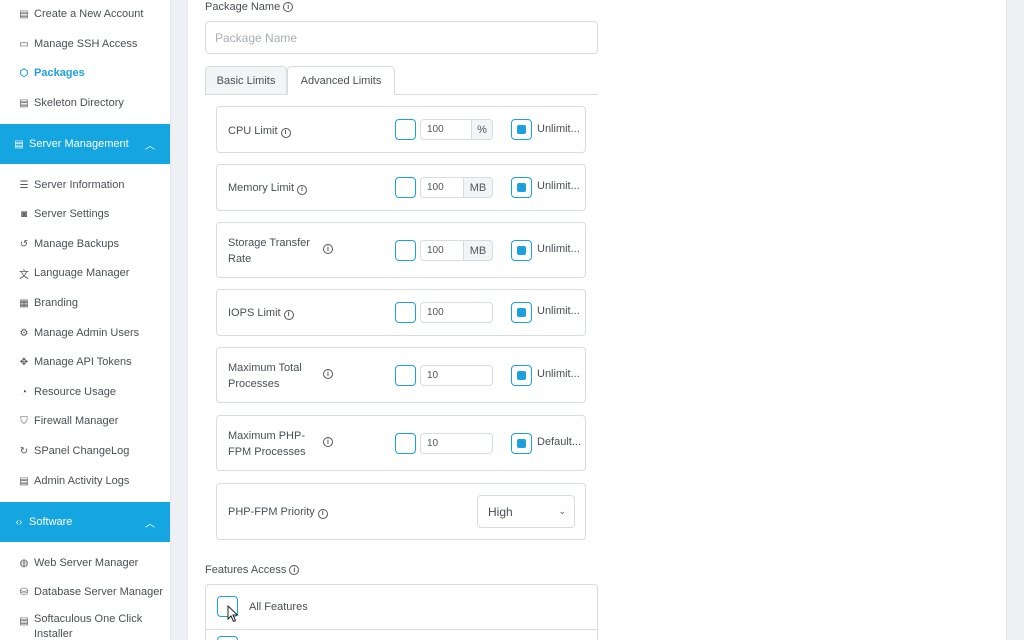 This screenshot has height=640, width=1024. I want to click on memory-limit-unit: MB, so click(478, 187).